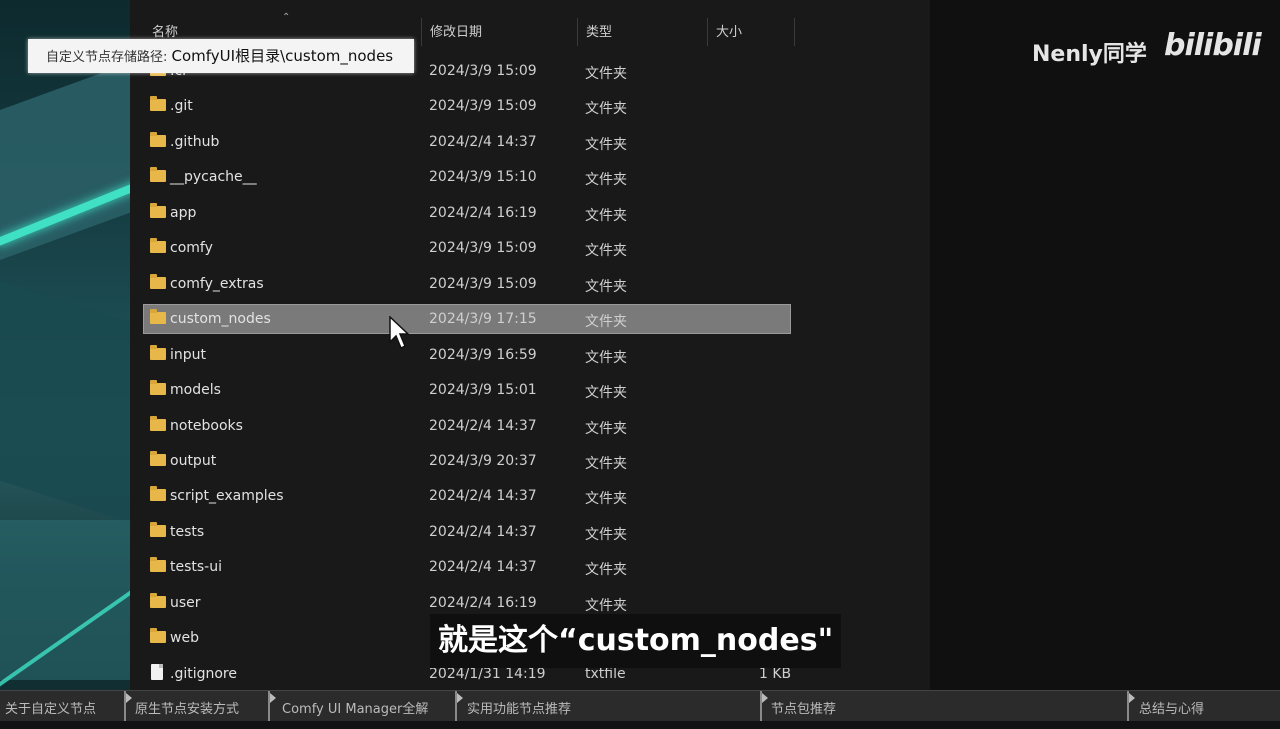  What do you see at coordinates (188, 355) in the screenshot?
I see `file-name: input` at bounding box center [188, 355].